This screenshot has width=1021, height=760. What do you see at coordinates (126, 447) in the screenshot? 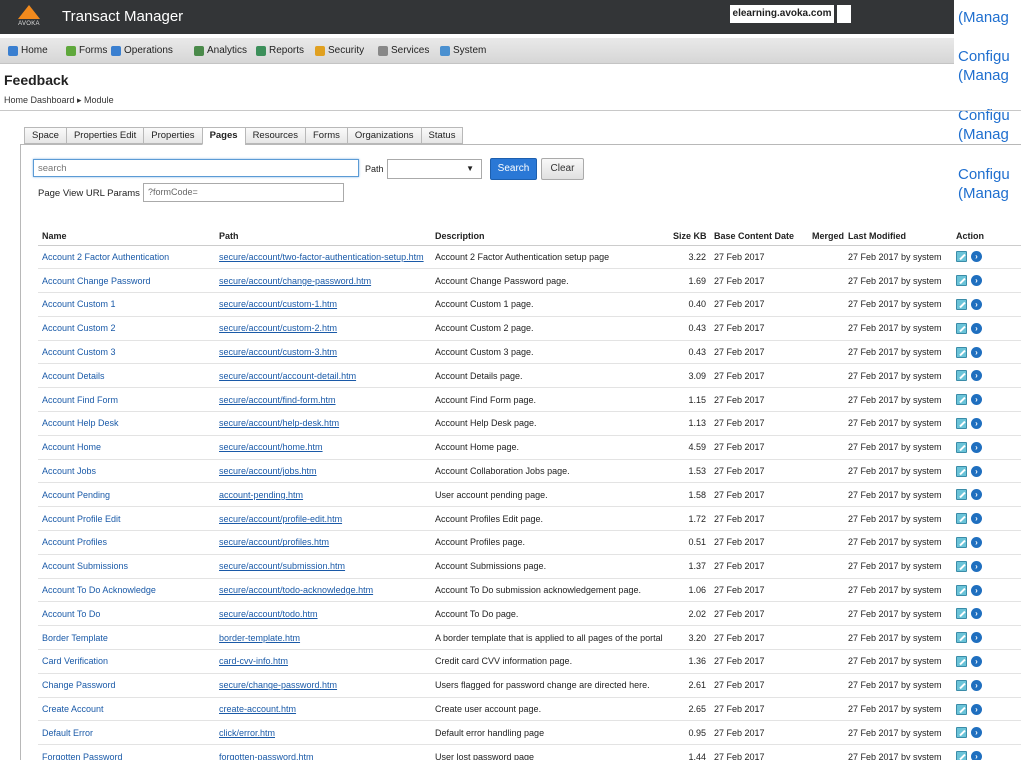
I see `page-name-link: Account Home` at bounding box center [126, 447].